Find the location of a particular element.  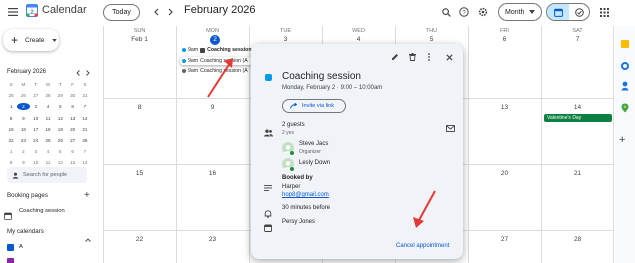

date-cell: 14 is located at coordinates (577, 107).